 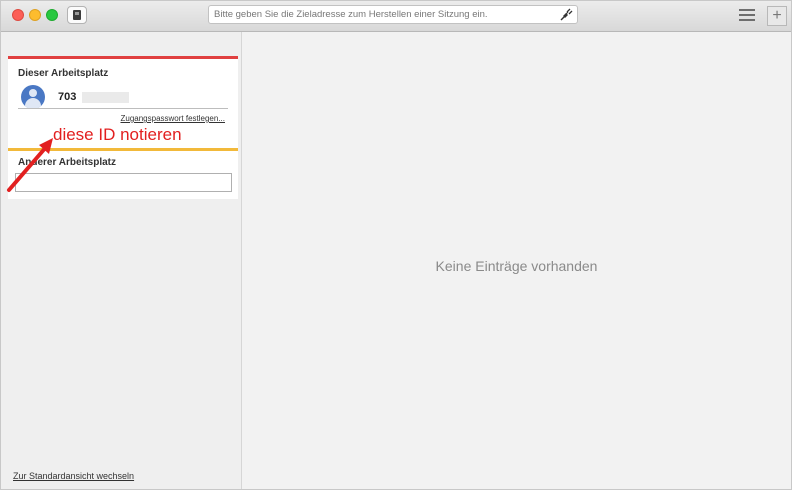 What do you see at coordinates (123, 108) in the screenshot?
I see `divider` at bounding box center [123, 108].